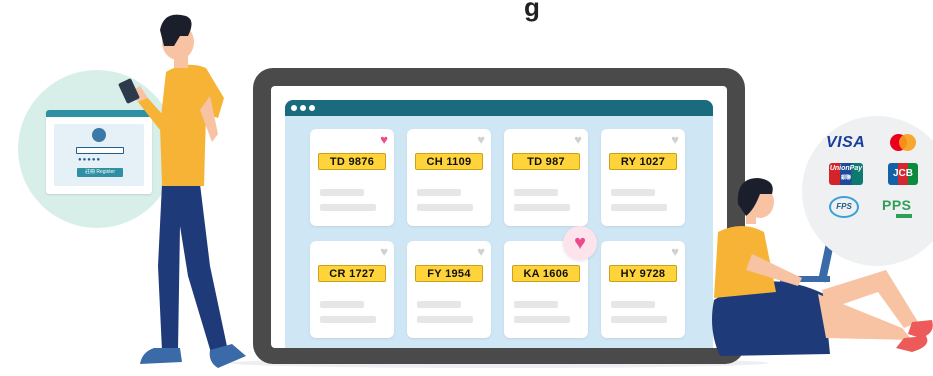 This screenshot has width=933, height=376. I want to click on fps-logo-icon: FPS, so click(844, 207).